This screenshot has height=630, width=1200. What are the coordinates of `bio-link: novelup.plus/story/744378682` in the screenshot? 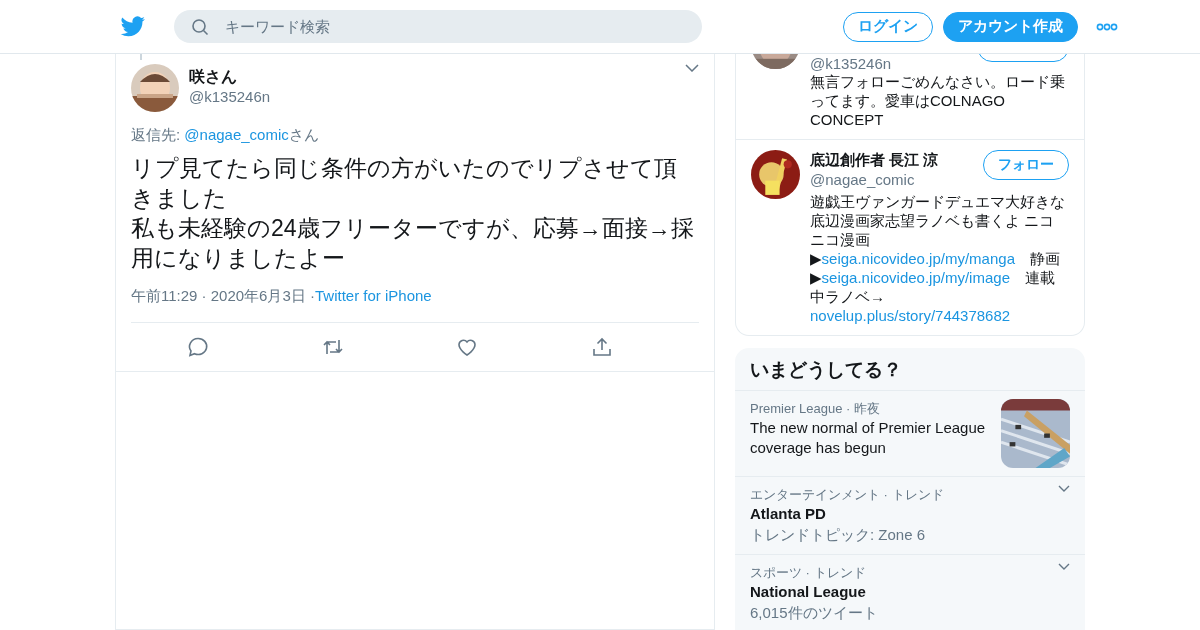 It's located at (910, 315).